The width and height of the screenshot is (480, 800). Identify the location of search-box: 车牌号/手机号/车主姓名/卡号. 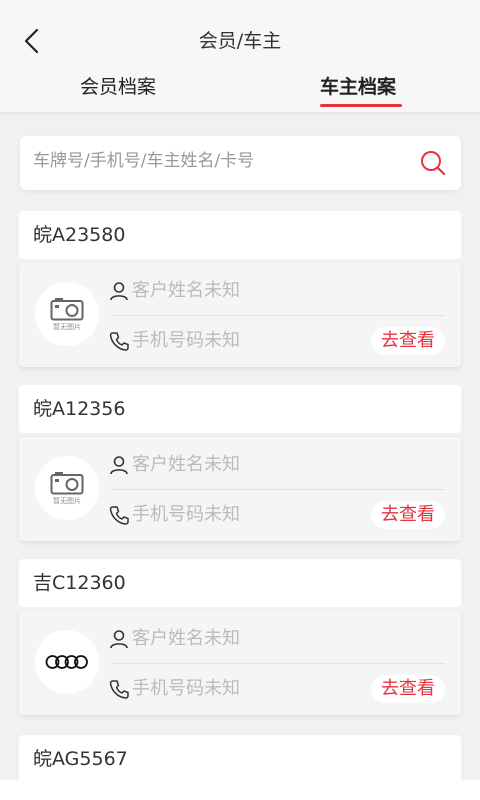
(240, 163).